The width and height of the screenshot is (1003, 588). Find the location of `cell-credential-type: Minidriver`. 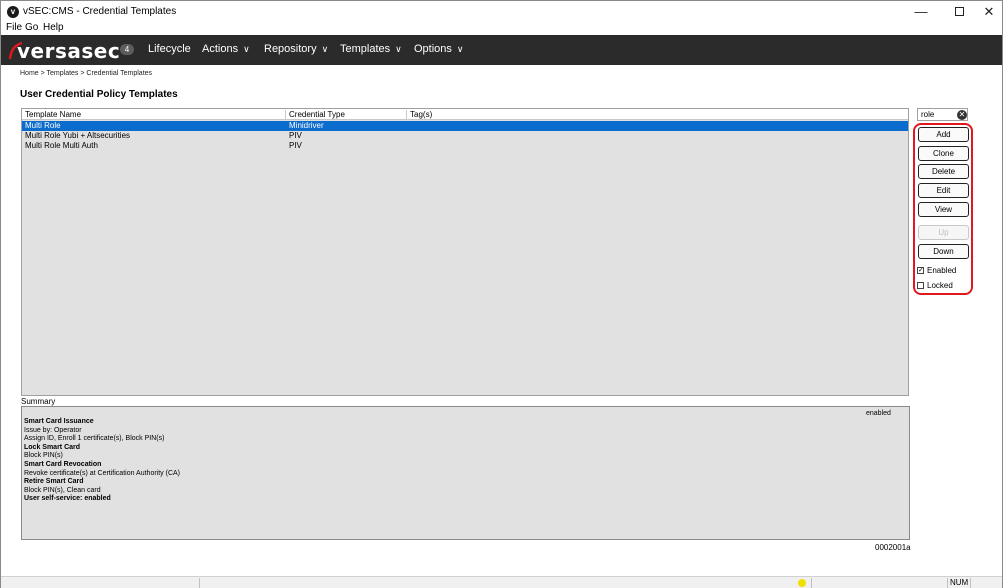

cell-credential-type: Minidriver is located at coordinates (306, 125).